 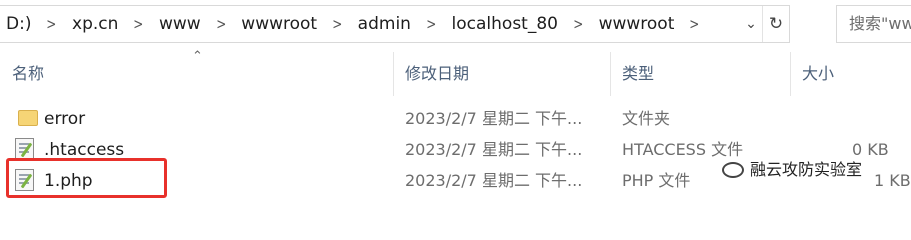 I want to click on watermark: 融云攻防实验室, so click(x=794, y=170).